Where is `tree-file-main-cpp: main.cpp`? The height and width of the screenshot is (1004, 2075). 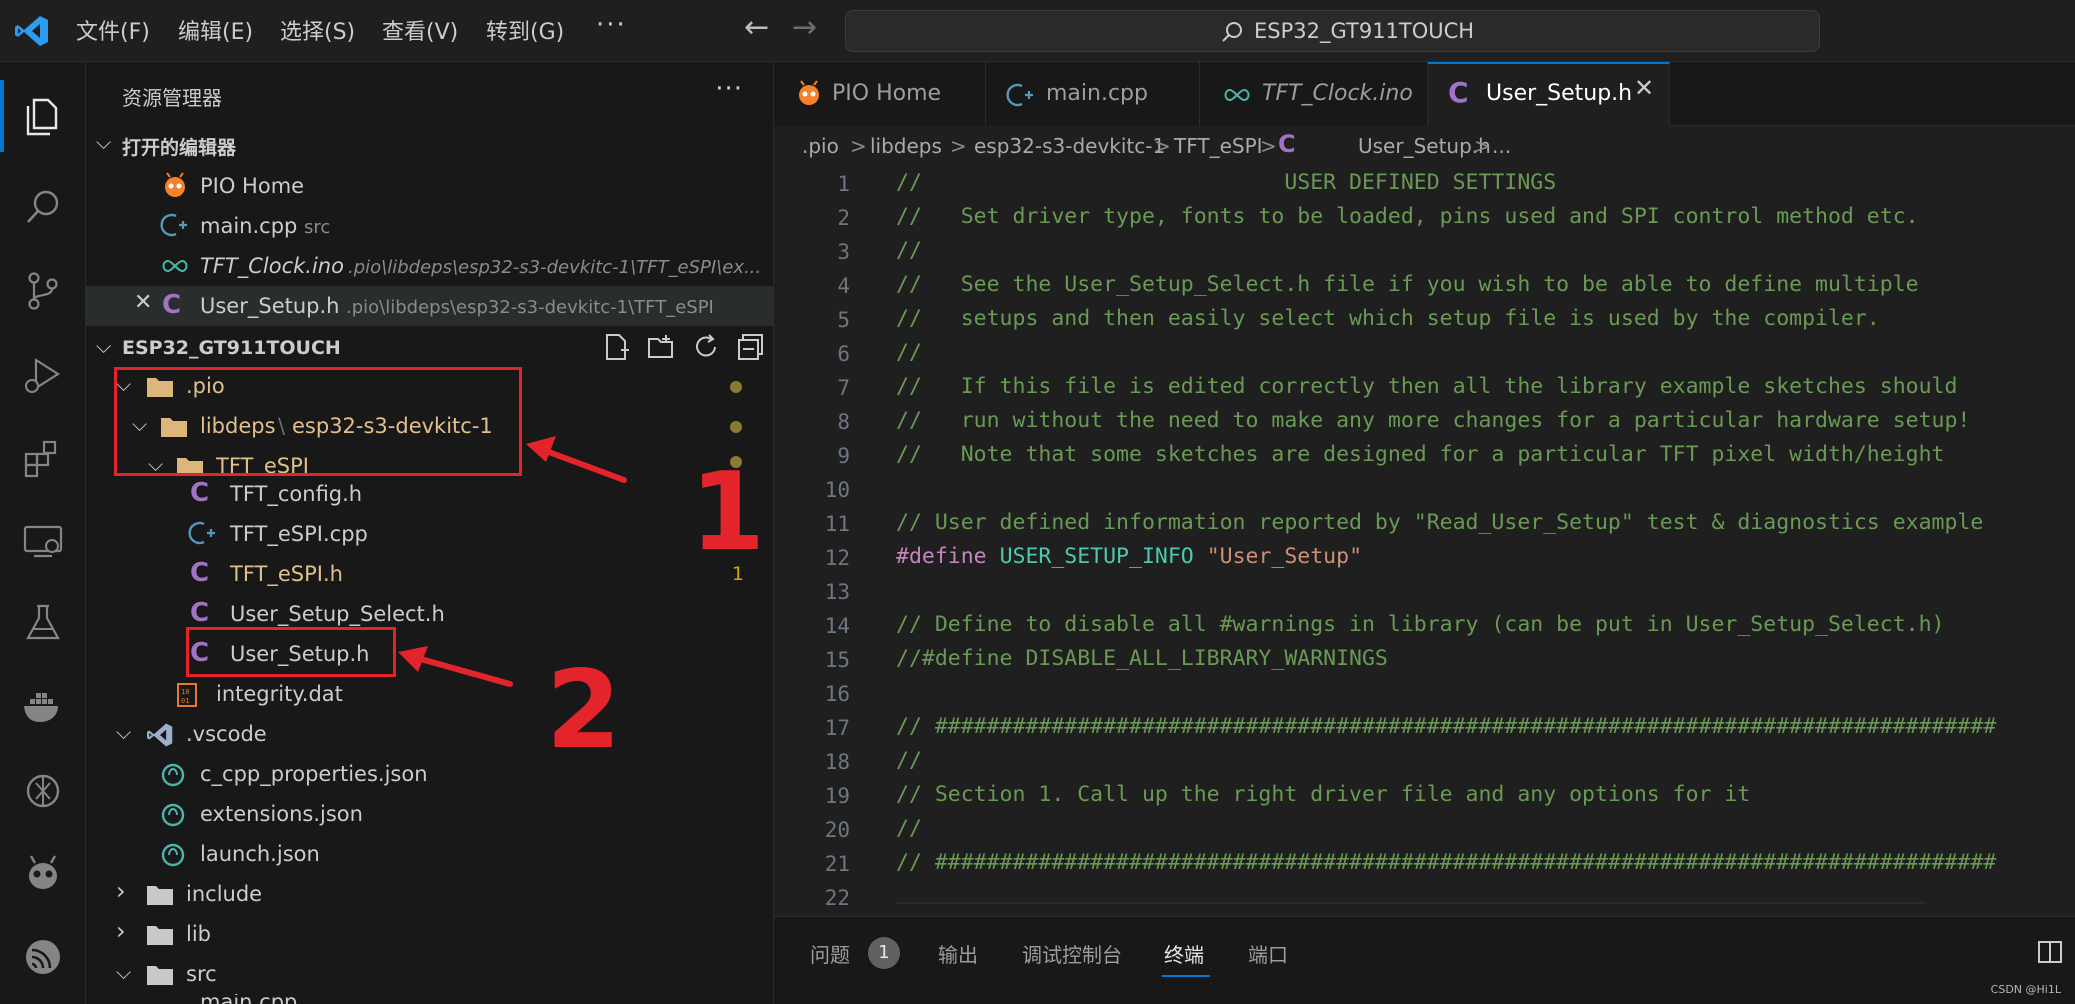
tree-file-main-cpp: main.cpp is located at coordinates (430, 999).